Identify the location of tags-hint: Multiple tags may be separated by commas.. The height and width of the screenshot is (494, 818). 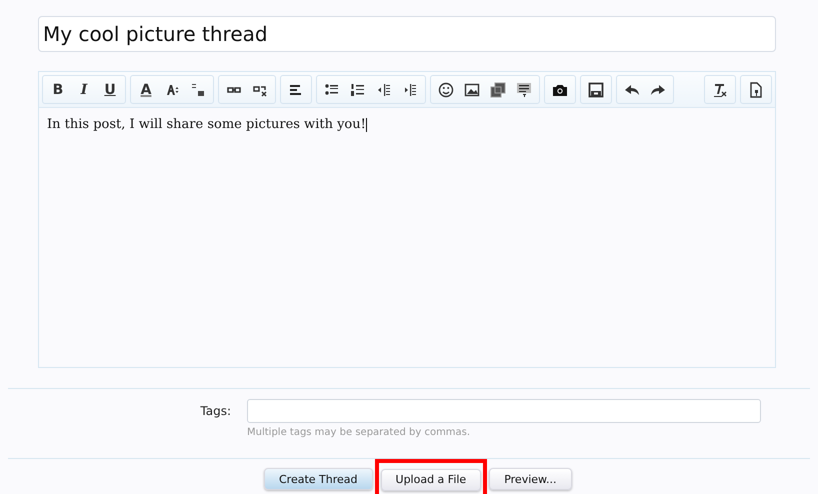
(359, 432).